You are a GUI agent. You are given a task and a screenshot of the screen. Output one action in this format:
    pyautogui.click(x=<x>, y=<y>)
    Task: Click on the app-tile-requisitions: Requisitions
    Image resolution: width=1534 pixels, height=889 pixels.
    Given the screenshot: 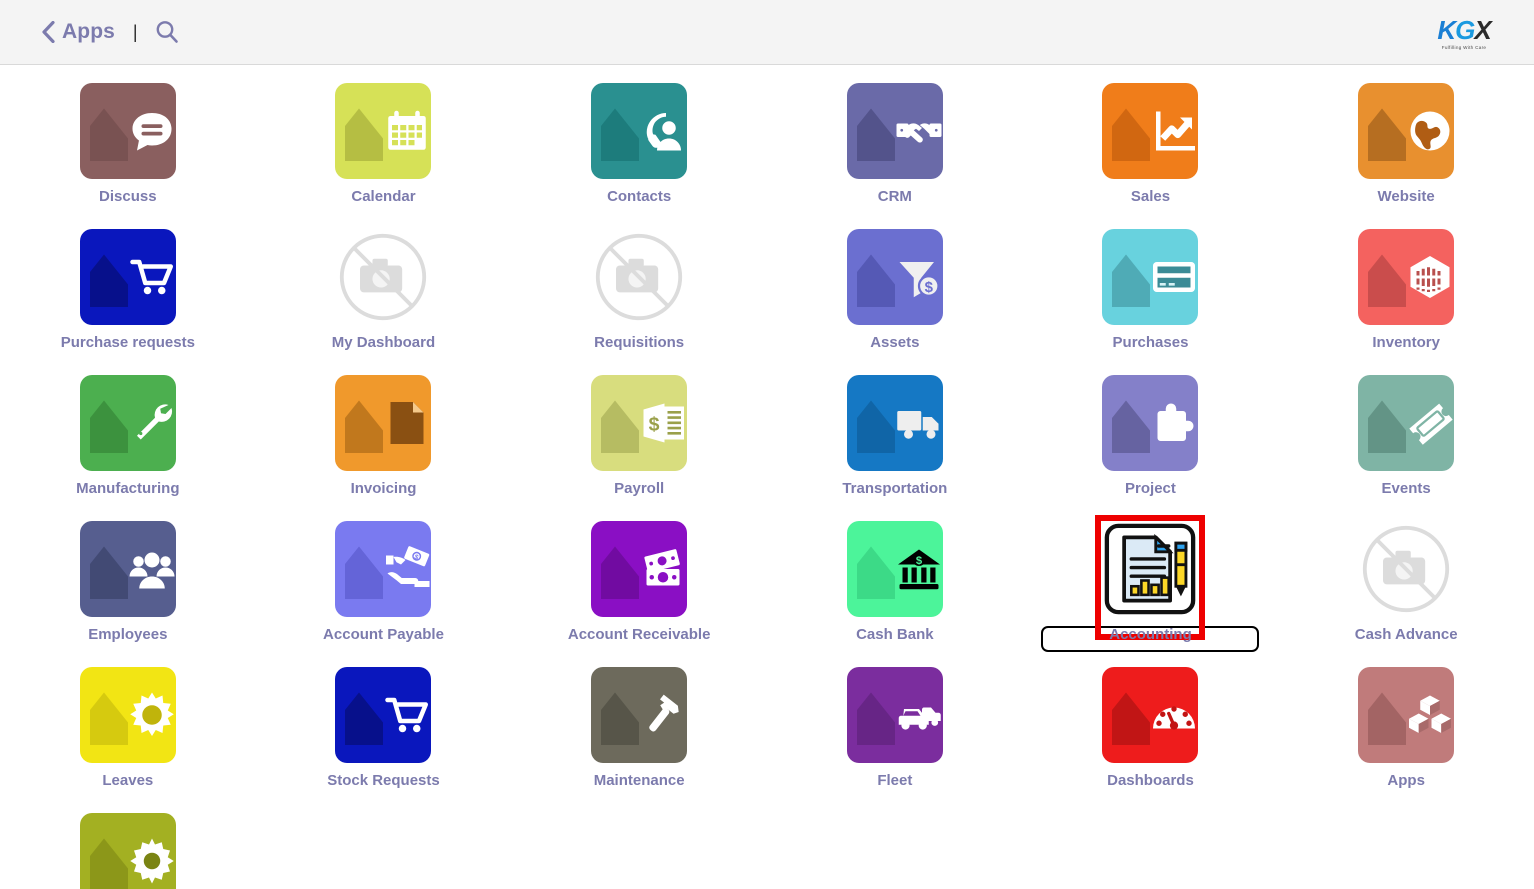 What is the action you would take?
    pyautogui.click(x=639, y=302)
    